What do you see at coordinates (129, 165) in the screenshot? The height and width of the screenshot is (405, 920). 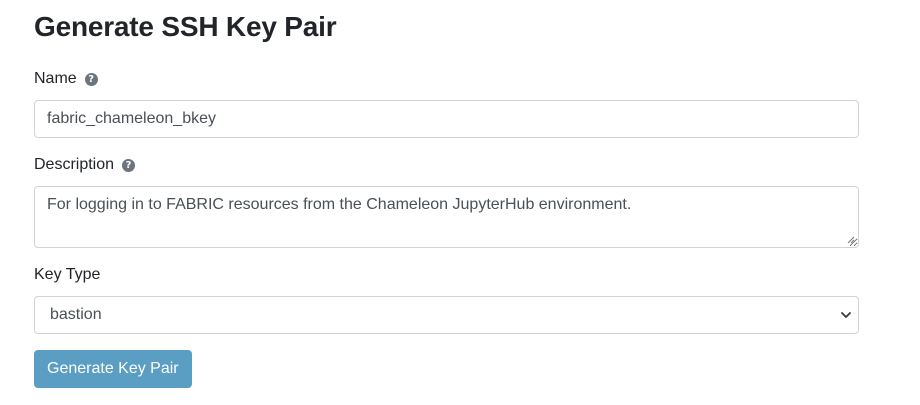 I see `description-help-icon: ?` at bounding box center [129, 165].